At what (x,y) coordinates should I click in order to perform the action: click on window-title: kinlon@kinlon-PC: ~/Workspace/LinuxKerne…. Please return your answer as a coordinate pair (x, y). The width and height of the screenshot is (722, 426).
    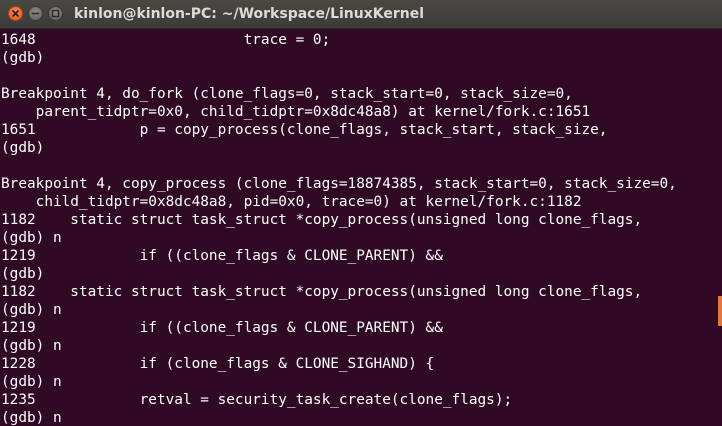
    Looking at the image, I should click on (249, 14).